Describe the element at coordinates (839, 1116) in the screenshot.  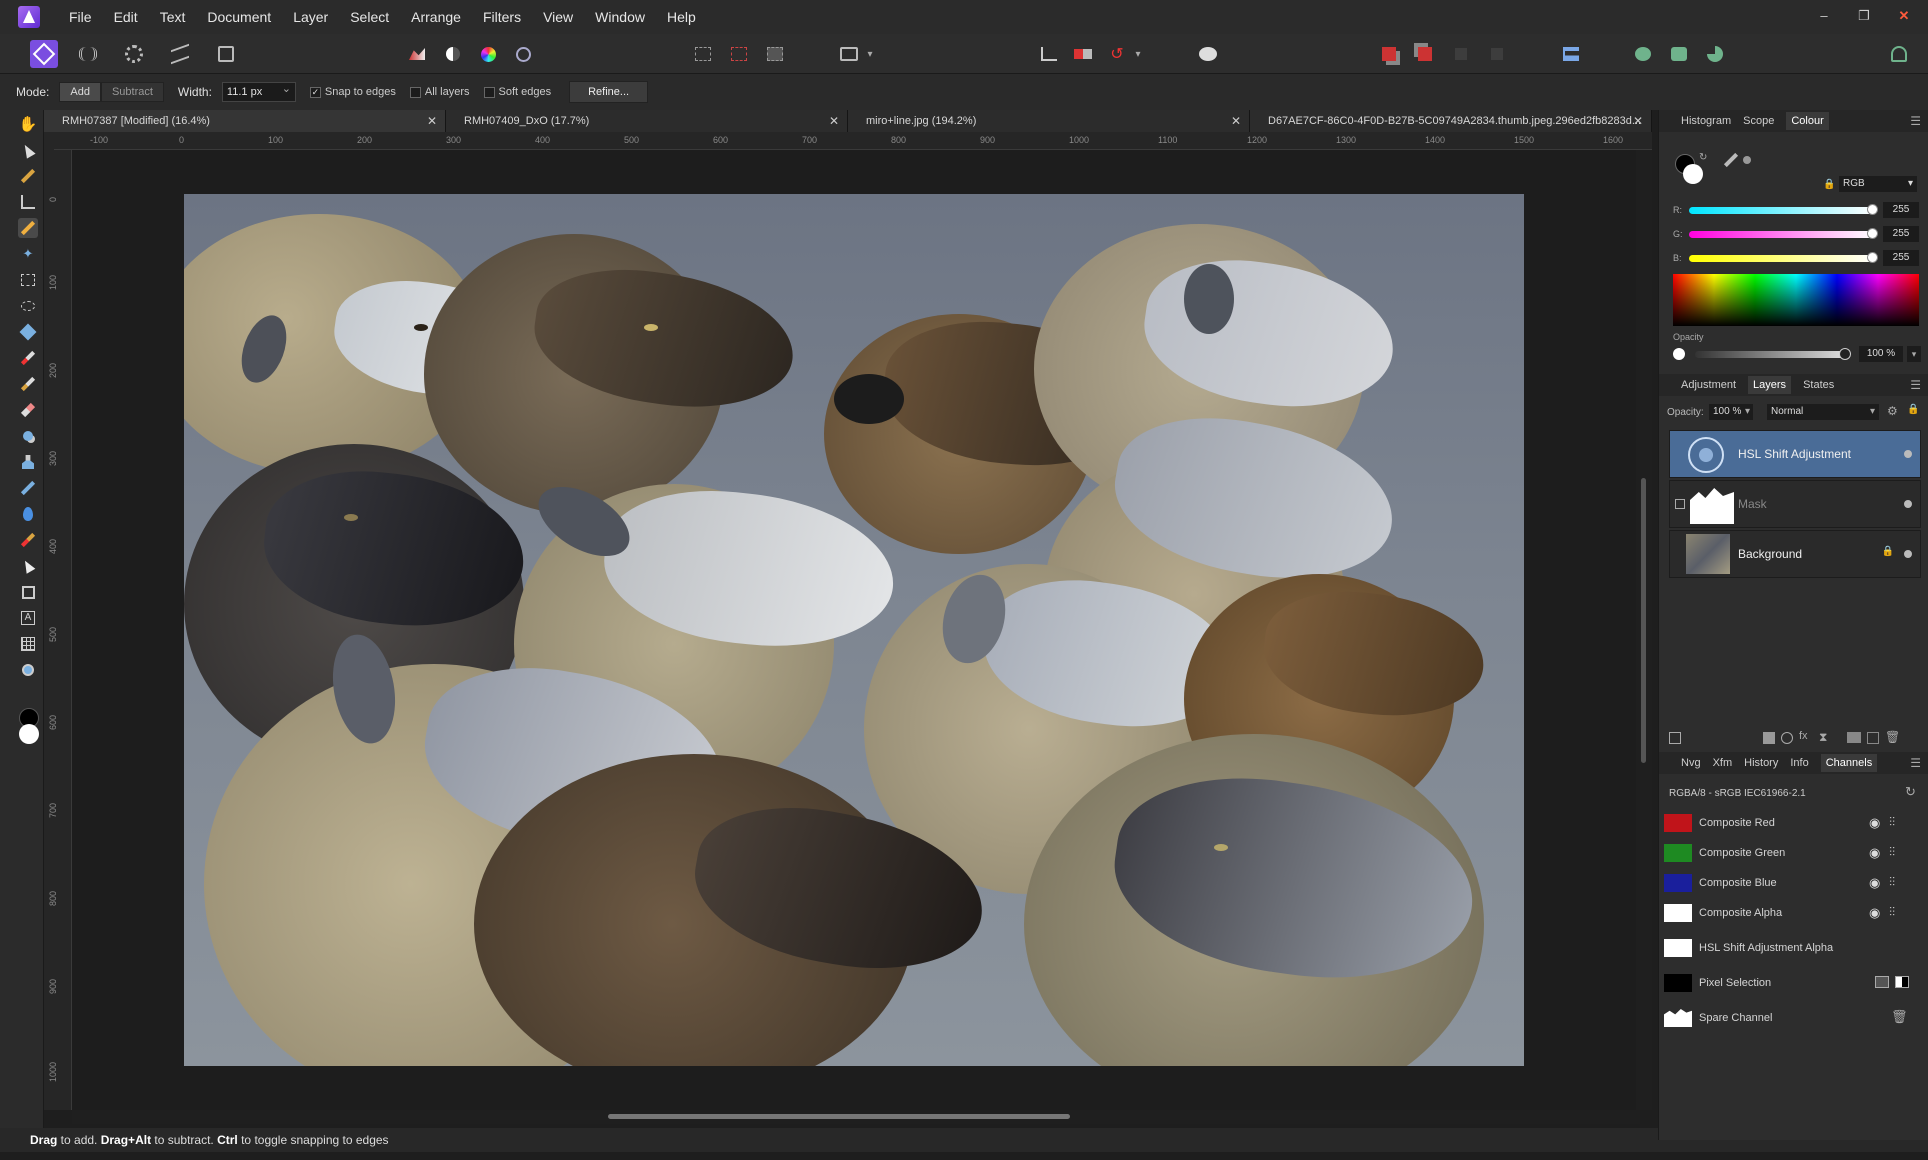
I see `horizontal-scroll-thumb` at that location.